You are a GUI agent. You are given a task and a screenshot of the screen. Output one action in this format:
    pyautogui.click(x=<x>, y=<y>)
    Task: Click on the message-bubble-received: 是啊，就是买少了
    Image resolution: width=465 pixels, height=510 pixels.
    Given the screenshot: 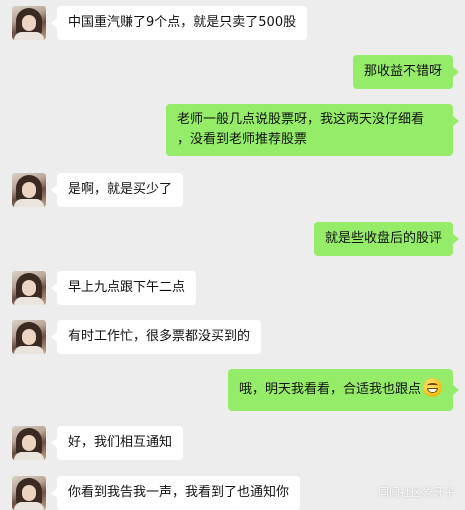 What is the action you would take?
    pyautogui.click(x=120, y=190)
    